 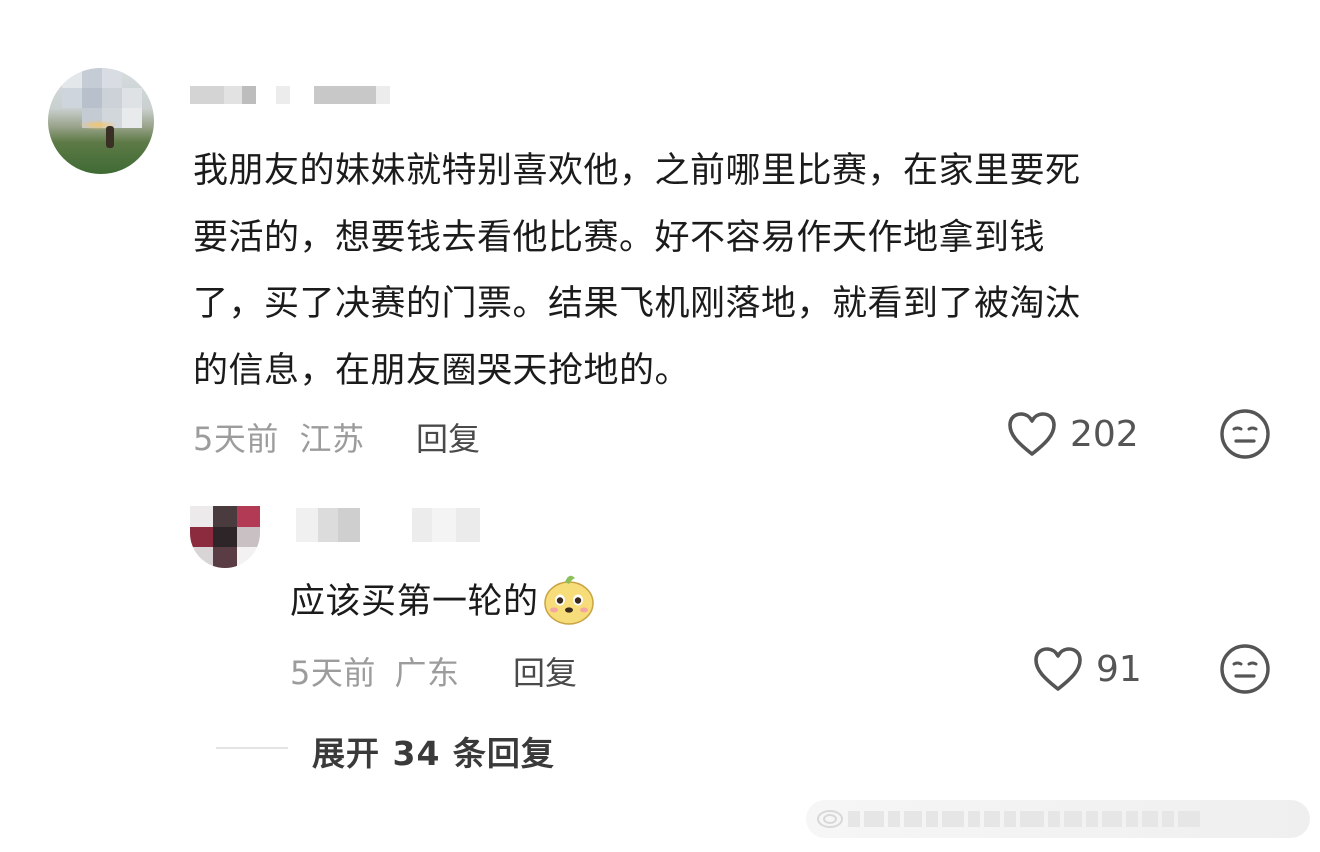 I want to click on reply-text: 应该买第一轮的, so click(x=414, y=601).